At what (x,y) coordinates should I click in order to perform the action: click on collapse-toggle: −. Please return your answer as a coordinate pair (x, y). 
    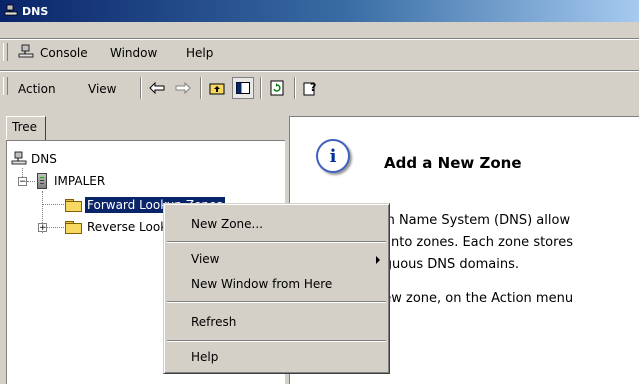
    Looking at the image, I should click on (22, 182).